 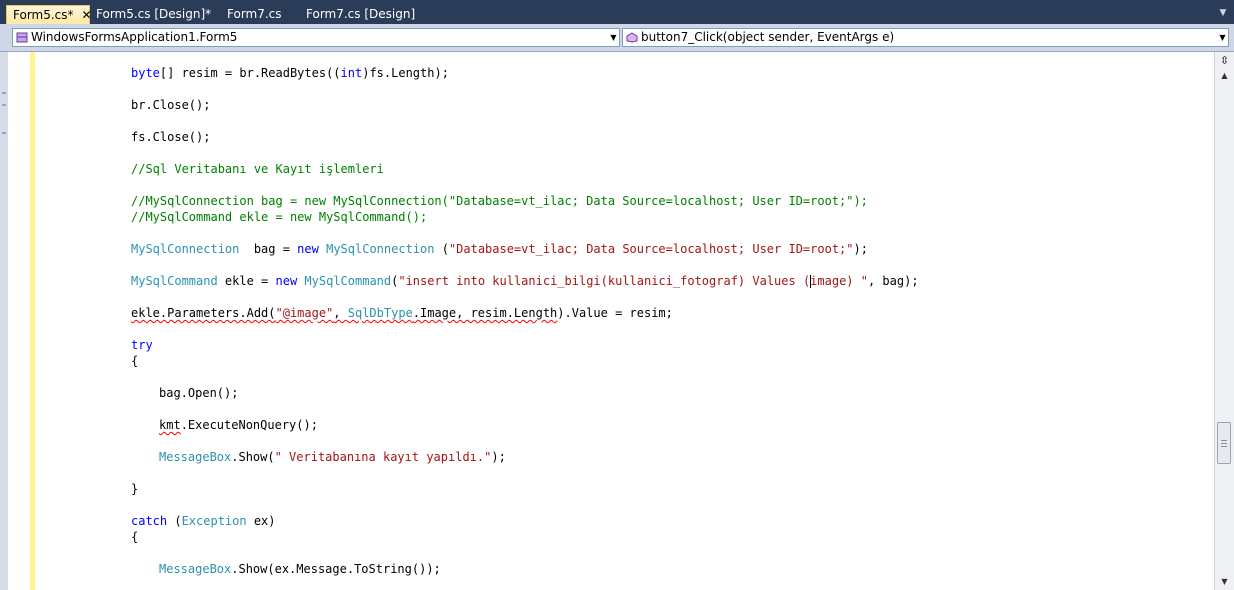 I want to click on tab-form7-cs: Form7.cs, so click(x=254, y=14).